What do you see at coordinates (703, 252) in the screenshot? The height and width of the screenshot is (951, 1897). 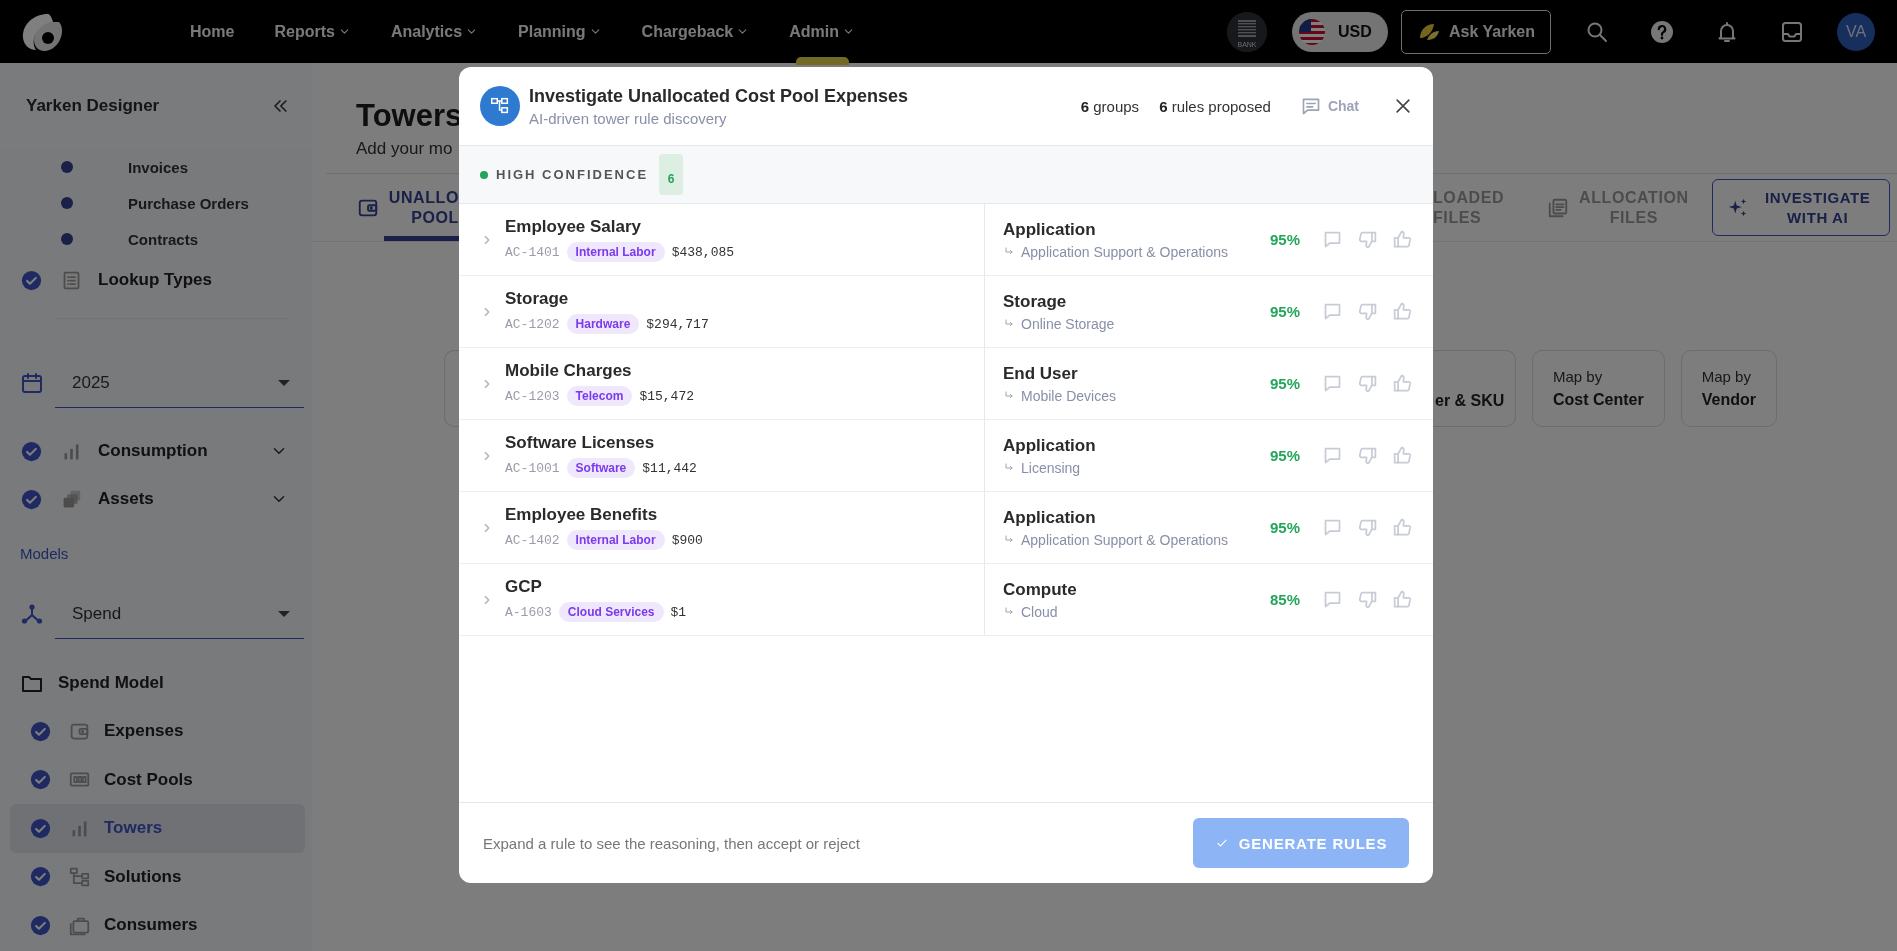 I see `amount: $438,085` at bounding box center [703, 252].